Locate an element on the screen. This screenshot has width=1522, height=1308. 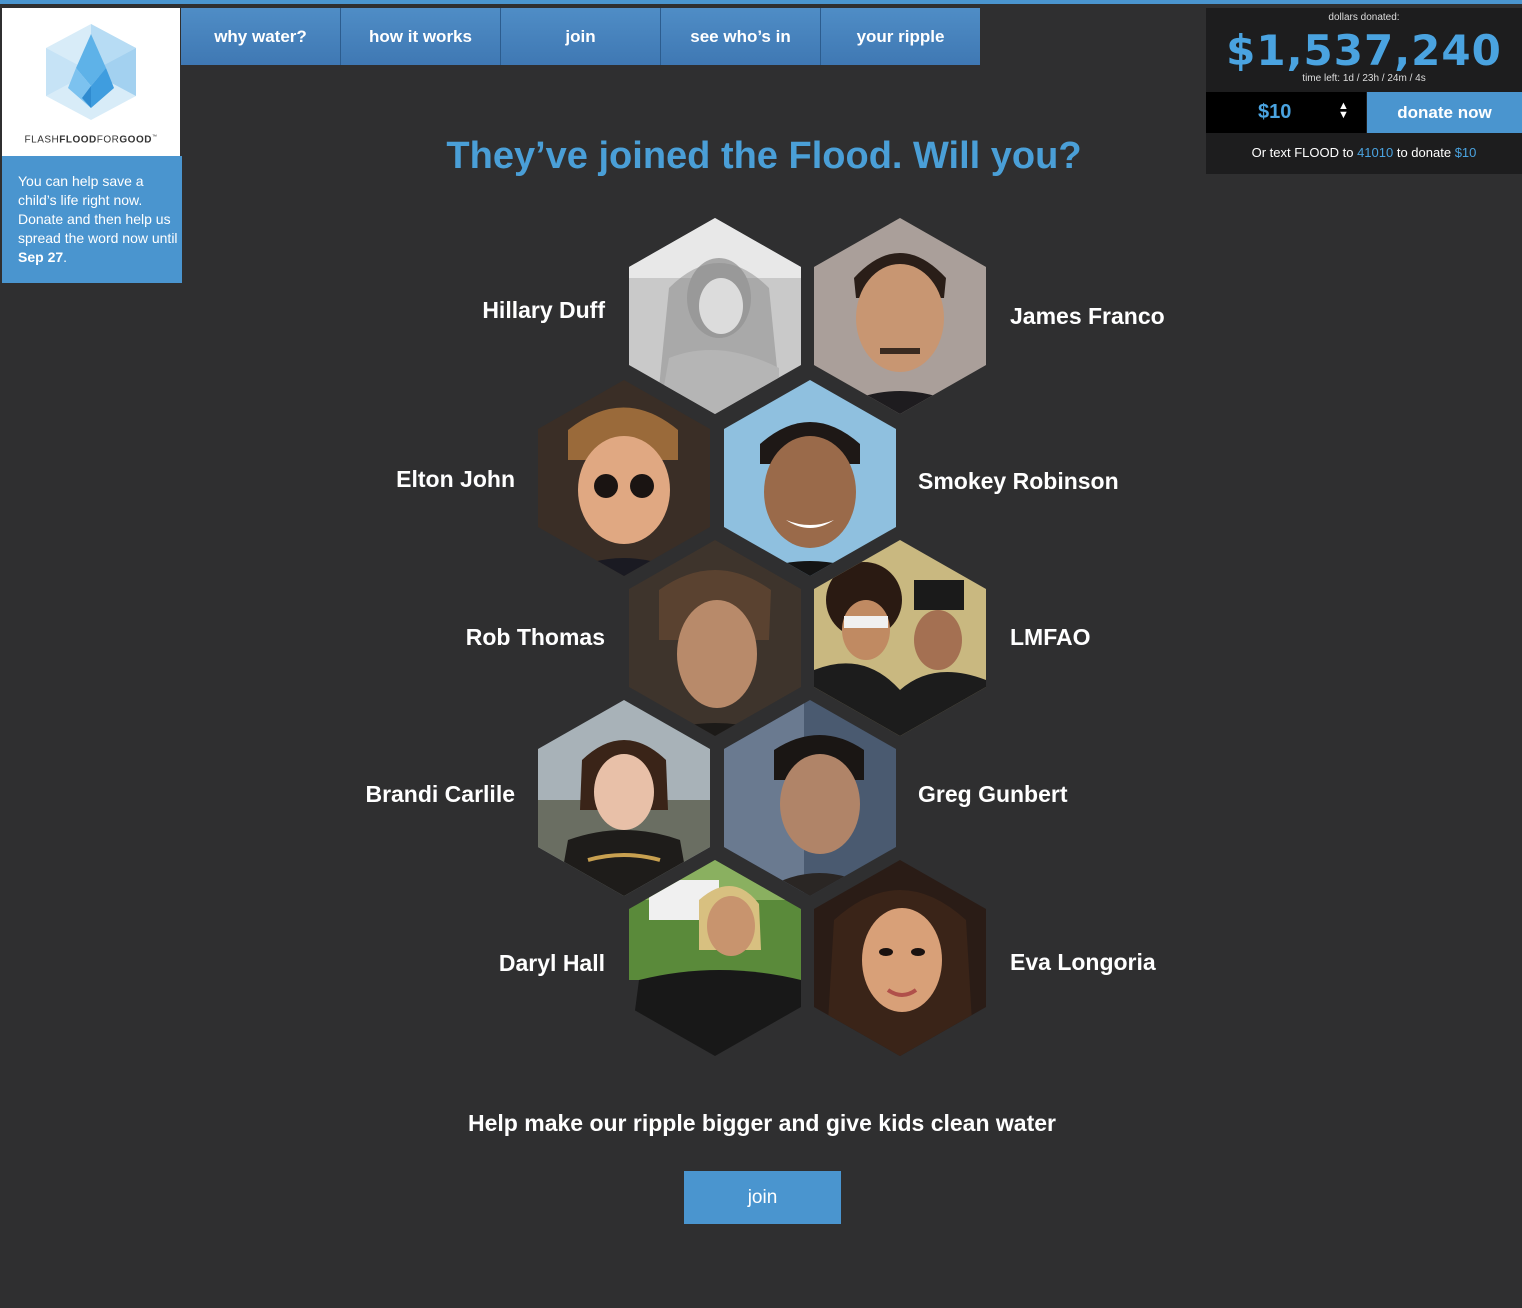
celebrity-name-hillary-duff: Hillary Duff is located at coordinates (543, 310).